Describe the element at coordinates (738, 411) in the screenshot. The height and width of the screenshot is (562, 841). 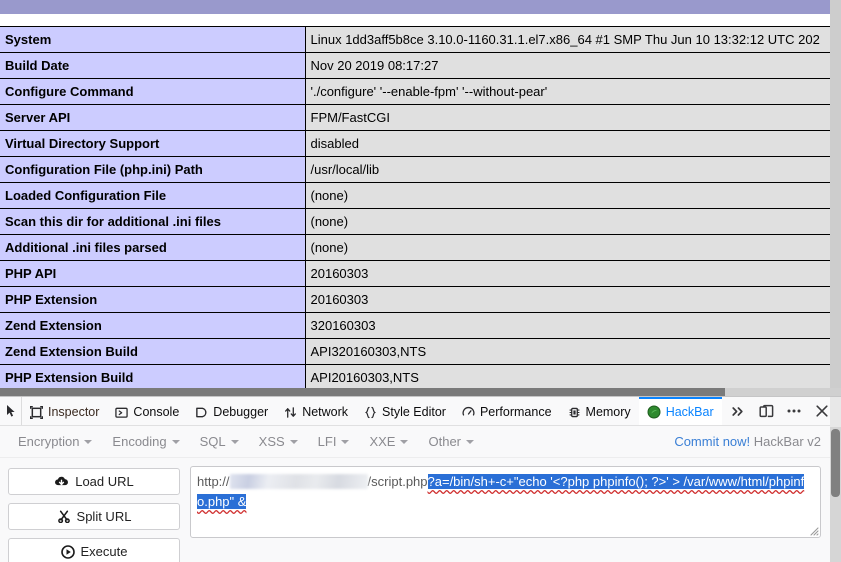
I see `overflow-chevrons-icon` at that location.